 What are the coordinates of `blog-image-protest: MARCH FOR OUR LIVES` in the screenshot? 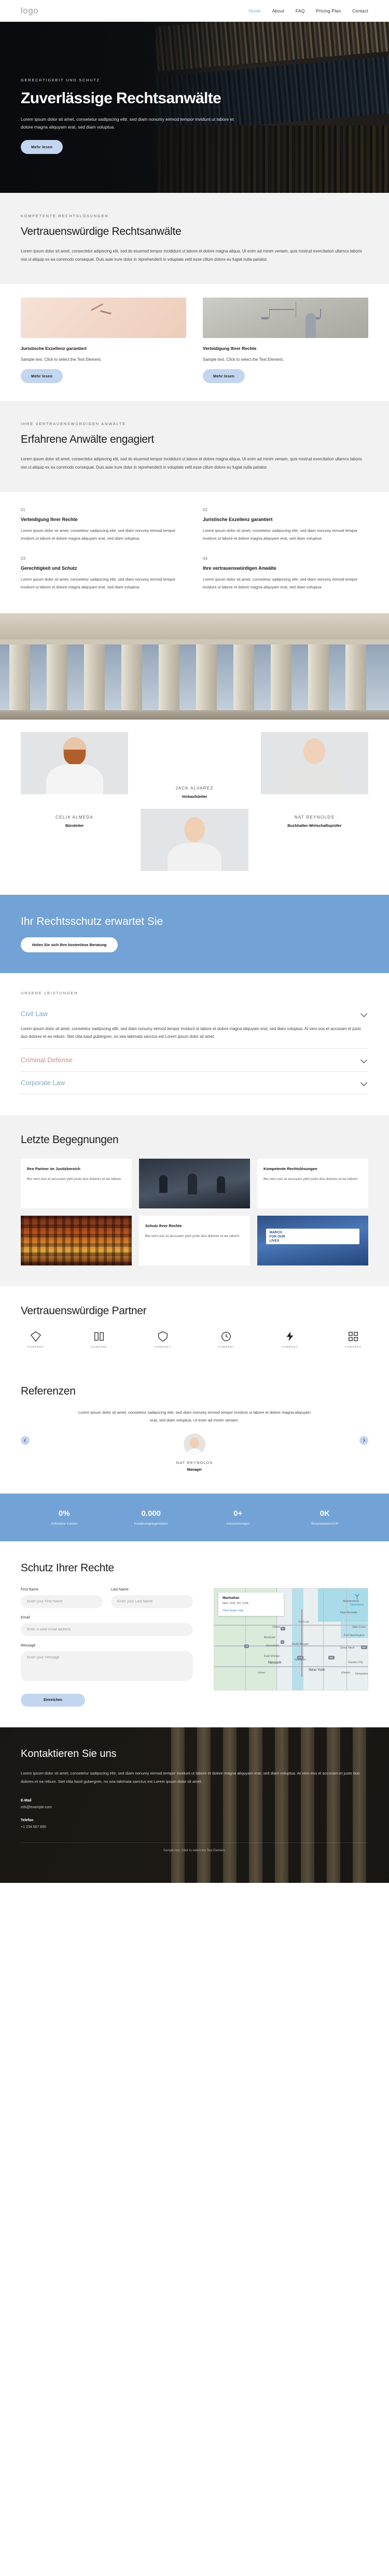 It's located at (312, 1240).